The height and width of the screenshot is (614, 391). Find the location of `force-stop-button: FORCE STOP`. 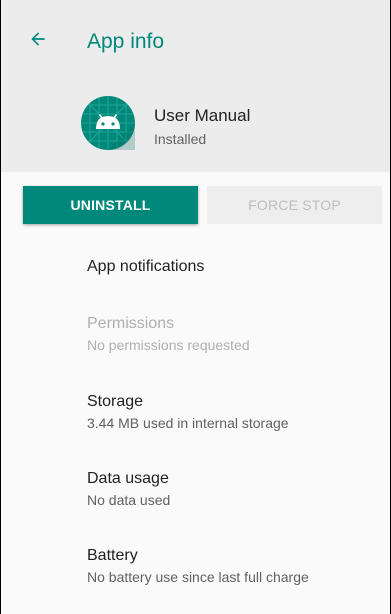

force-stop-button: FORCE STOP is located at coordinates (294, 205).